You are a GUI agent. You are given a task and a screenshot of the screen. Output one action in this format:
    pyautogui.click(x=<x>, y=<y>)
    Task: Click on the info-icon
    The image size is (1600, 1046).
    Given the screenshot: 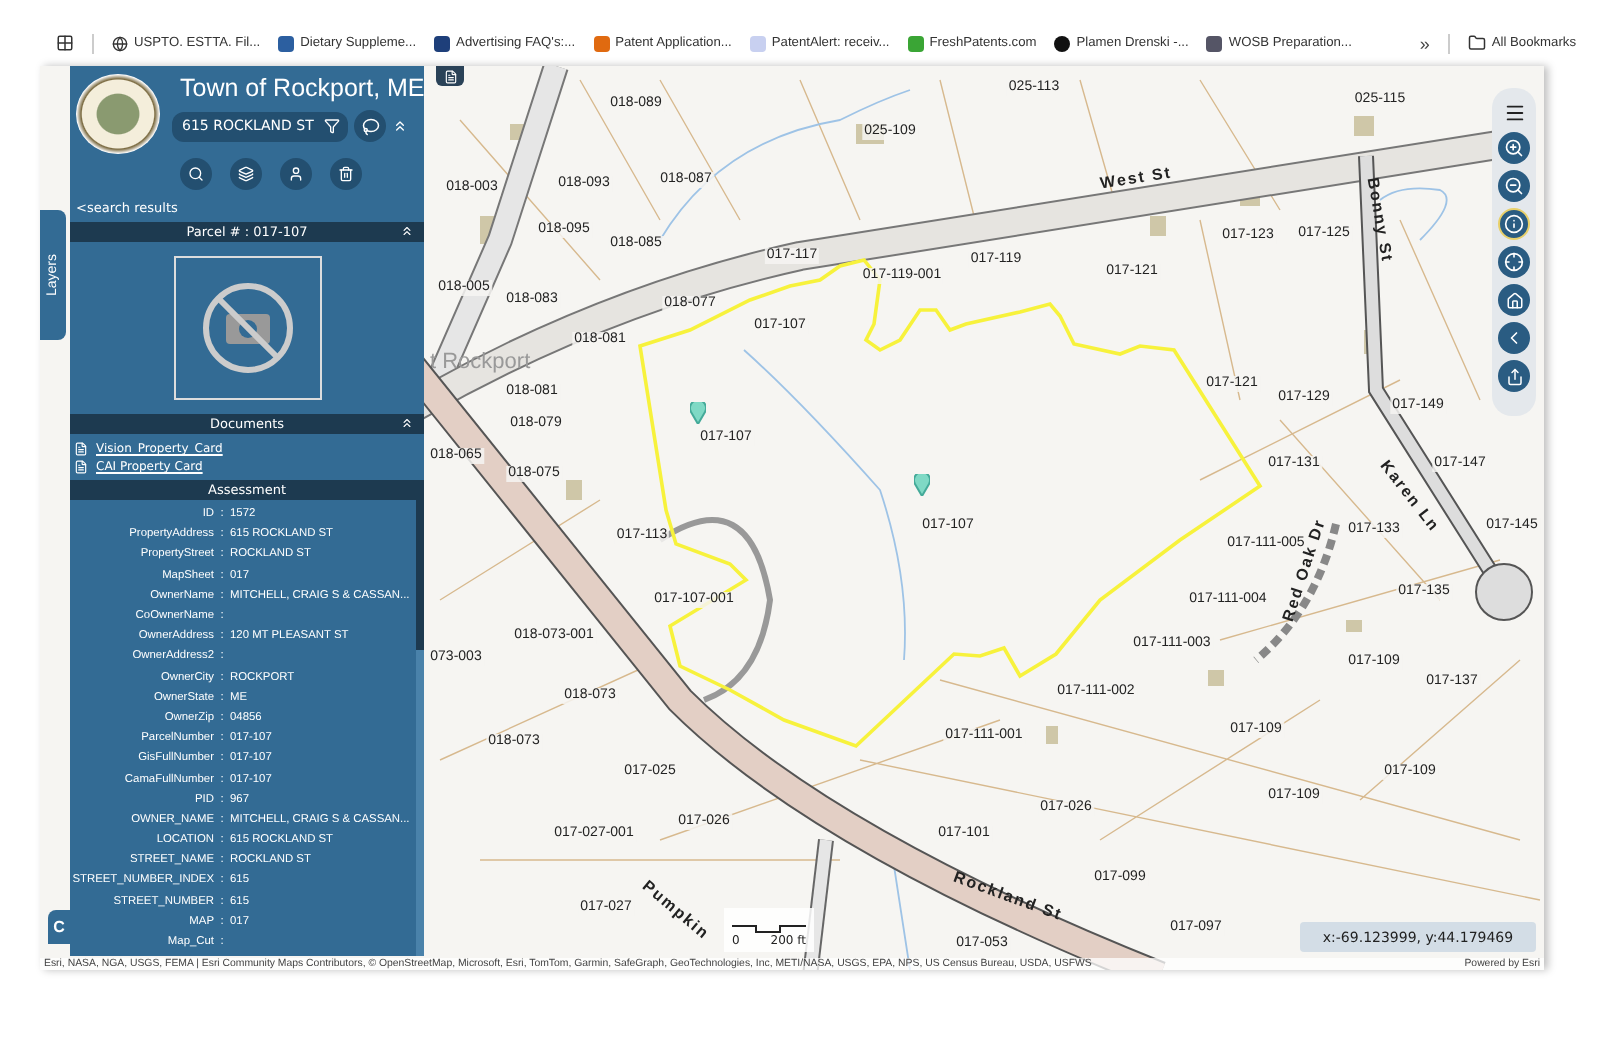 What is the action you would take?
    pyautogui.click(x=1514, y=224)
    